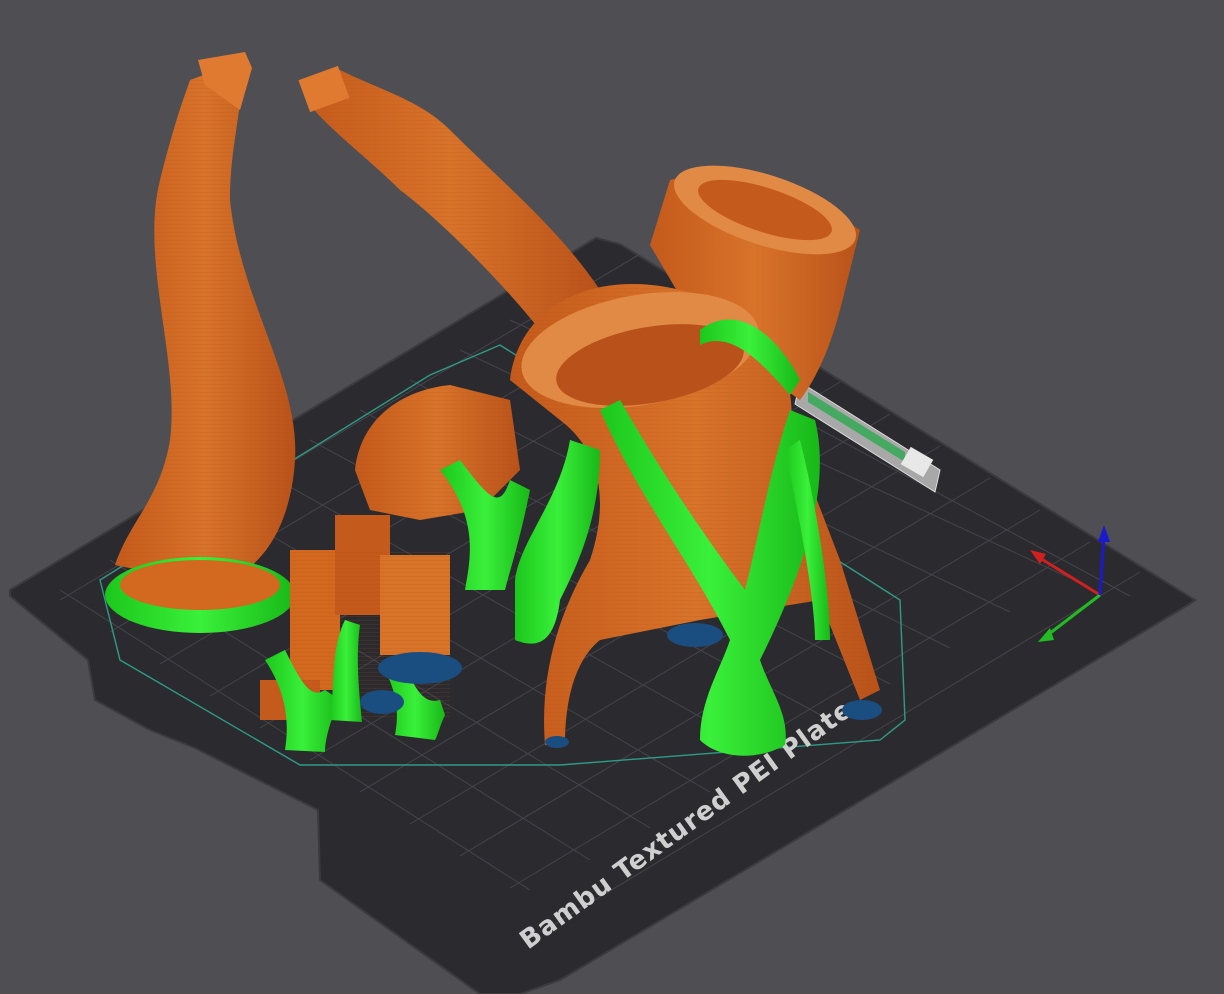 The image size is (1224, 994). Describe the element at coordinates (205, 318) in the screenshot. I see `left-leg-model` at that location.